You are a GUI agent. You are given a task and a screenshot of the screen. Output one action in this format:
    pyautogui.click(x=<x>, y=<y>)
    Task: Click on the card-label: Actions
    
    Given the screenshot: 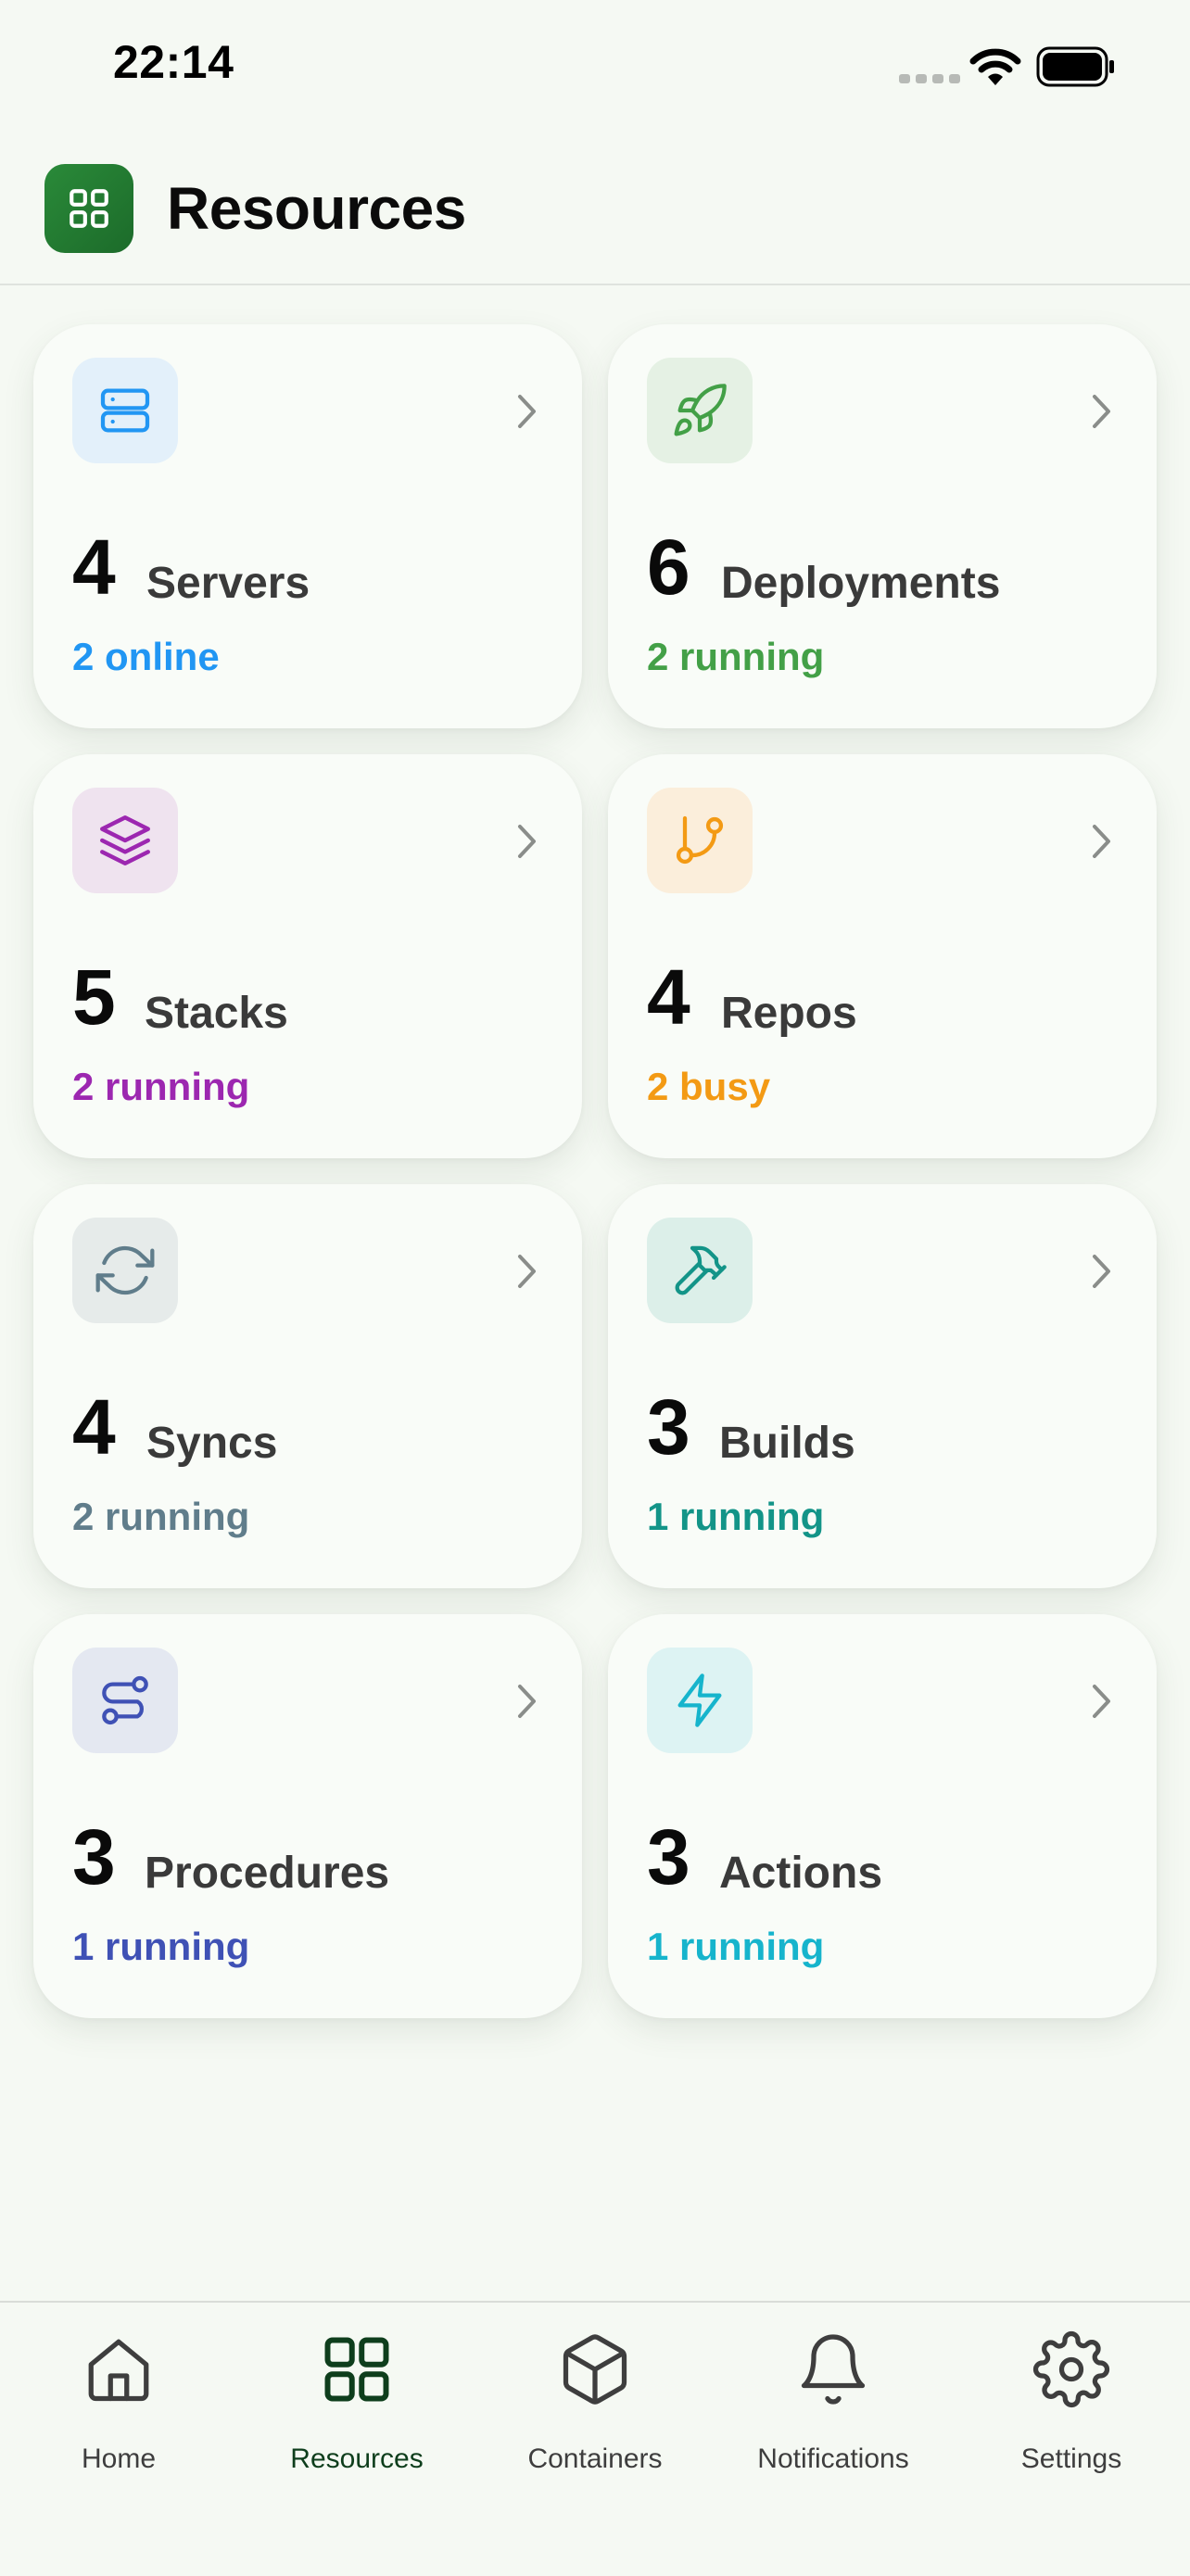 What is the action you would take?
    pyautogui.click(x=801, y=1874)
    